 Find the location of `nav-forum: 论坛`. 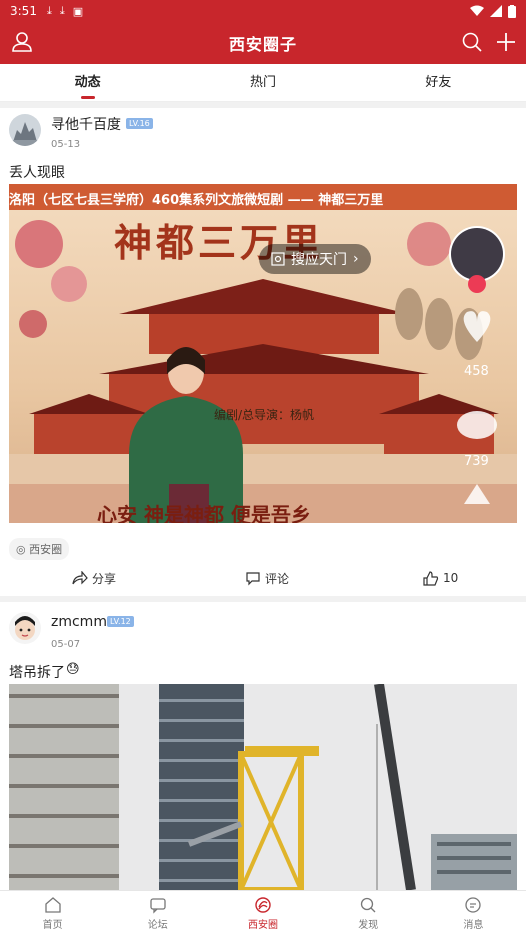

nav-forum: 论坛 is located at coordinates (157, 913).